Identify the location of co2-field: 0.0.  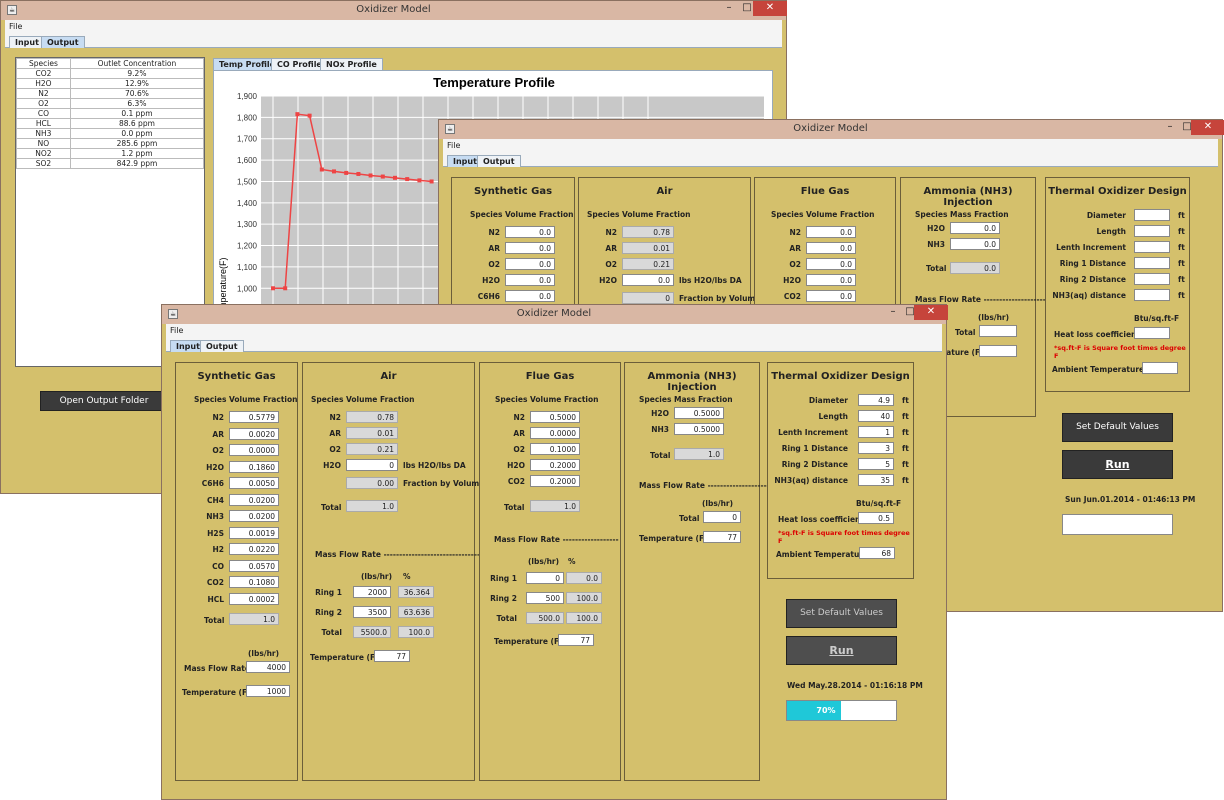
(831, 296).